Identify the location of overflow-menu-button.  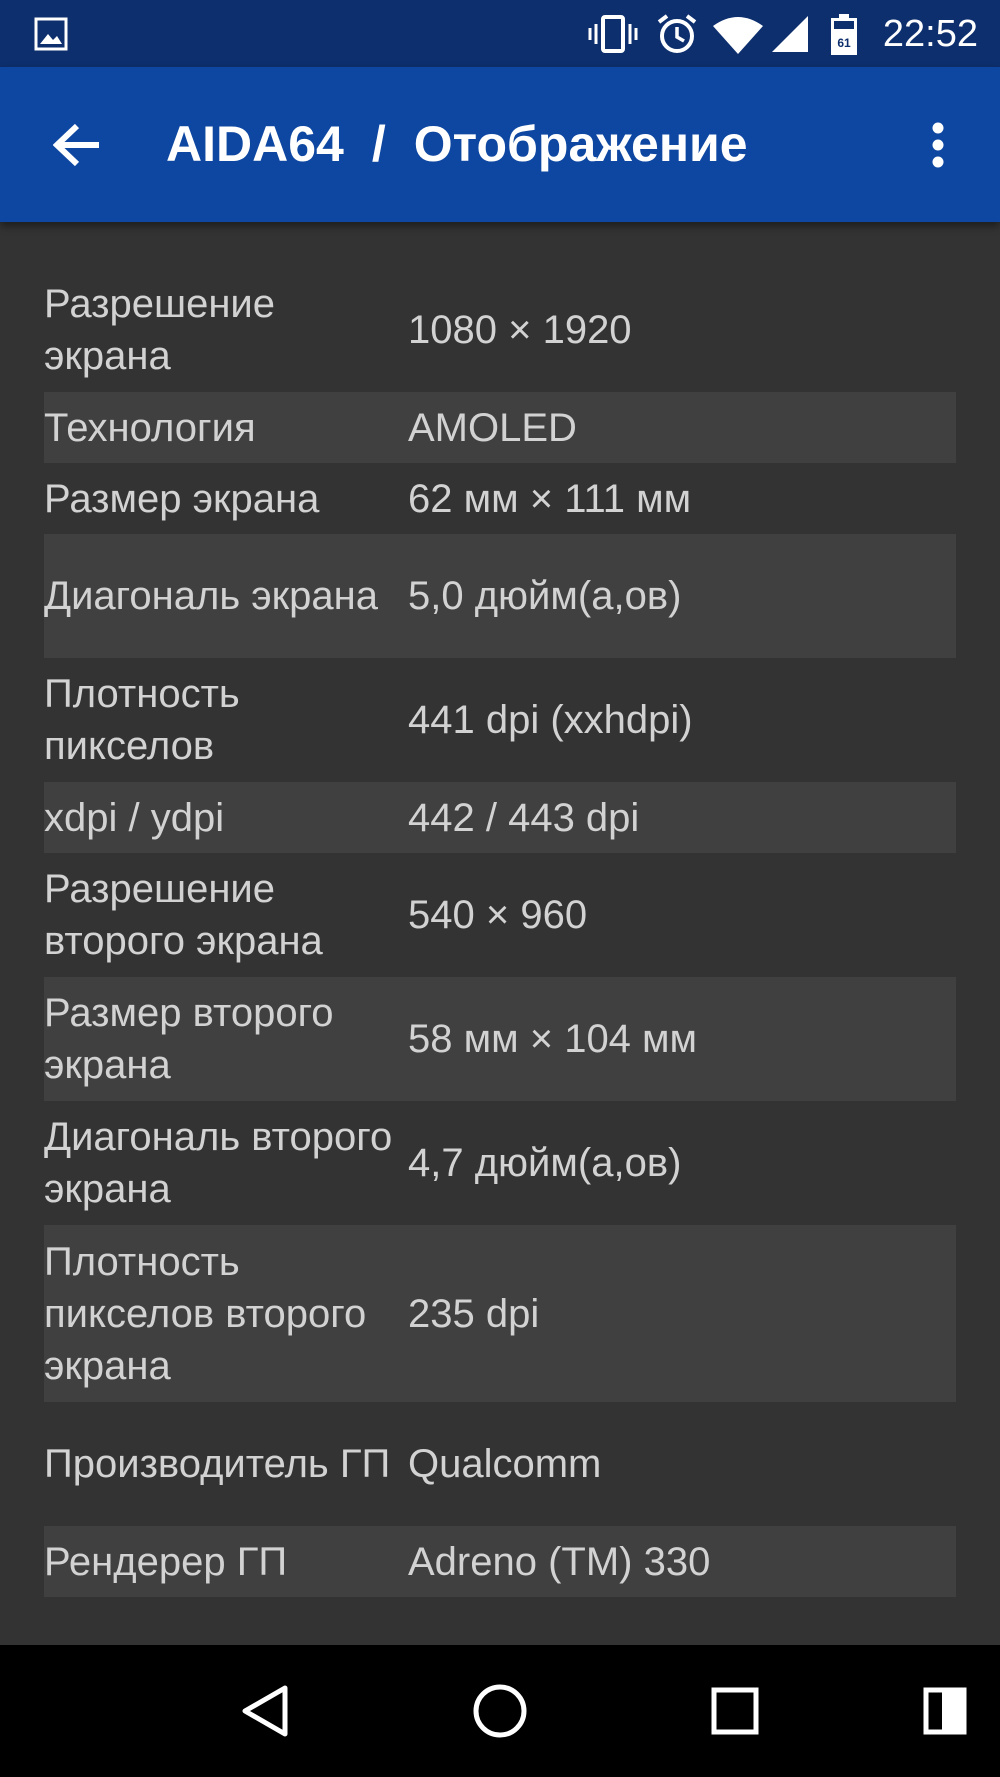
(938, 145).